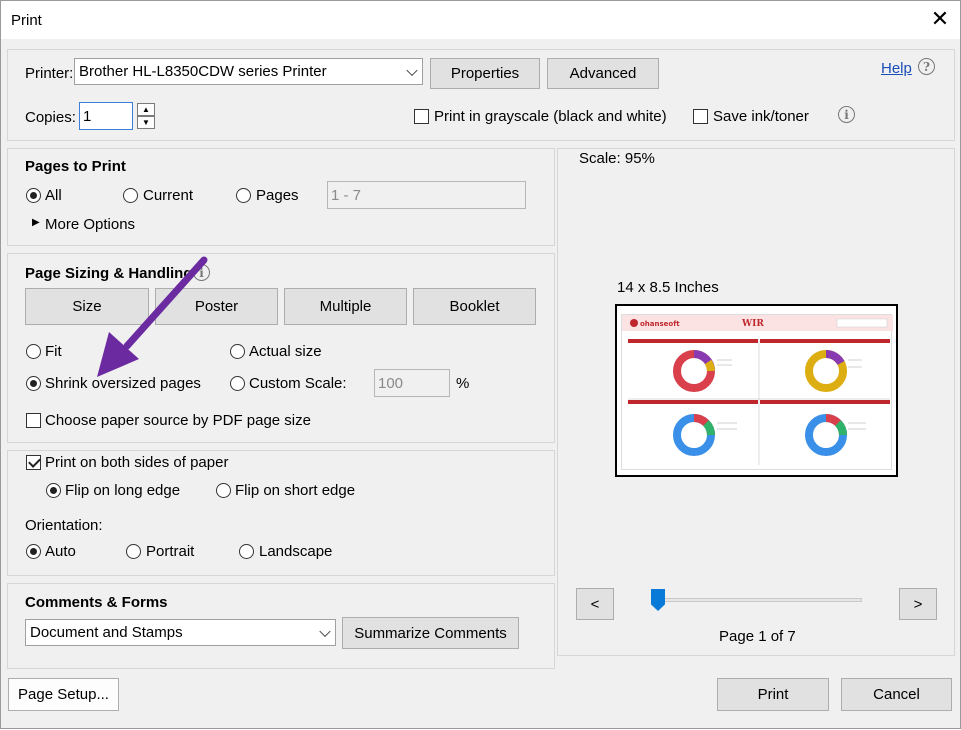 The width and height of the screenshot is (961, 730). What do you see at coordinates (152, 316) in the screenshot?
I see `annotation-arrow` at bounding box center [152, 316].